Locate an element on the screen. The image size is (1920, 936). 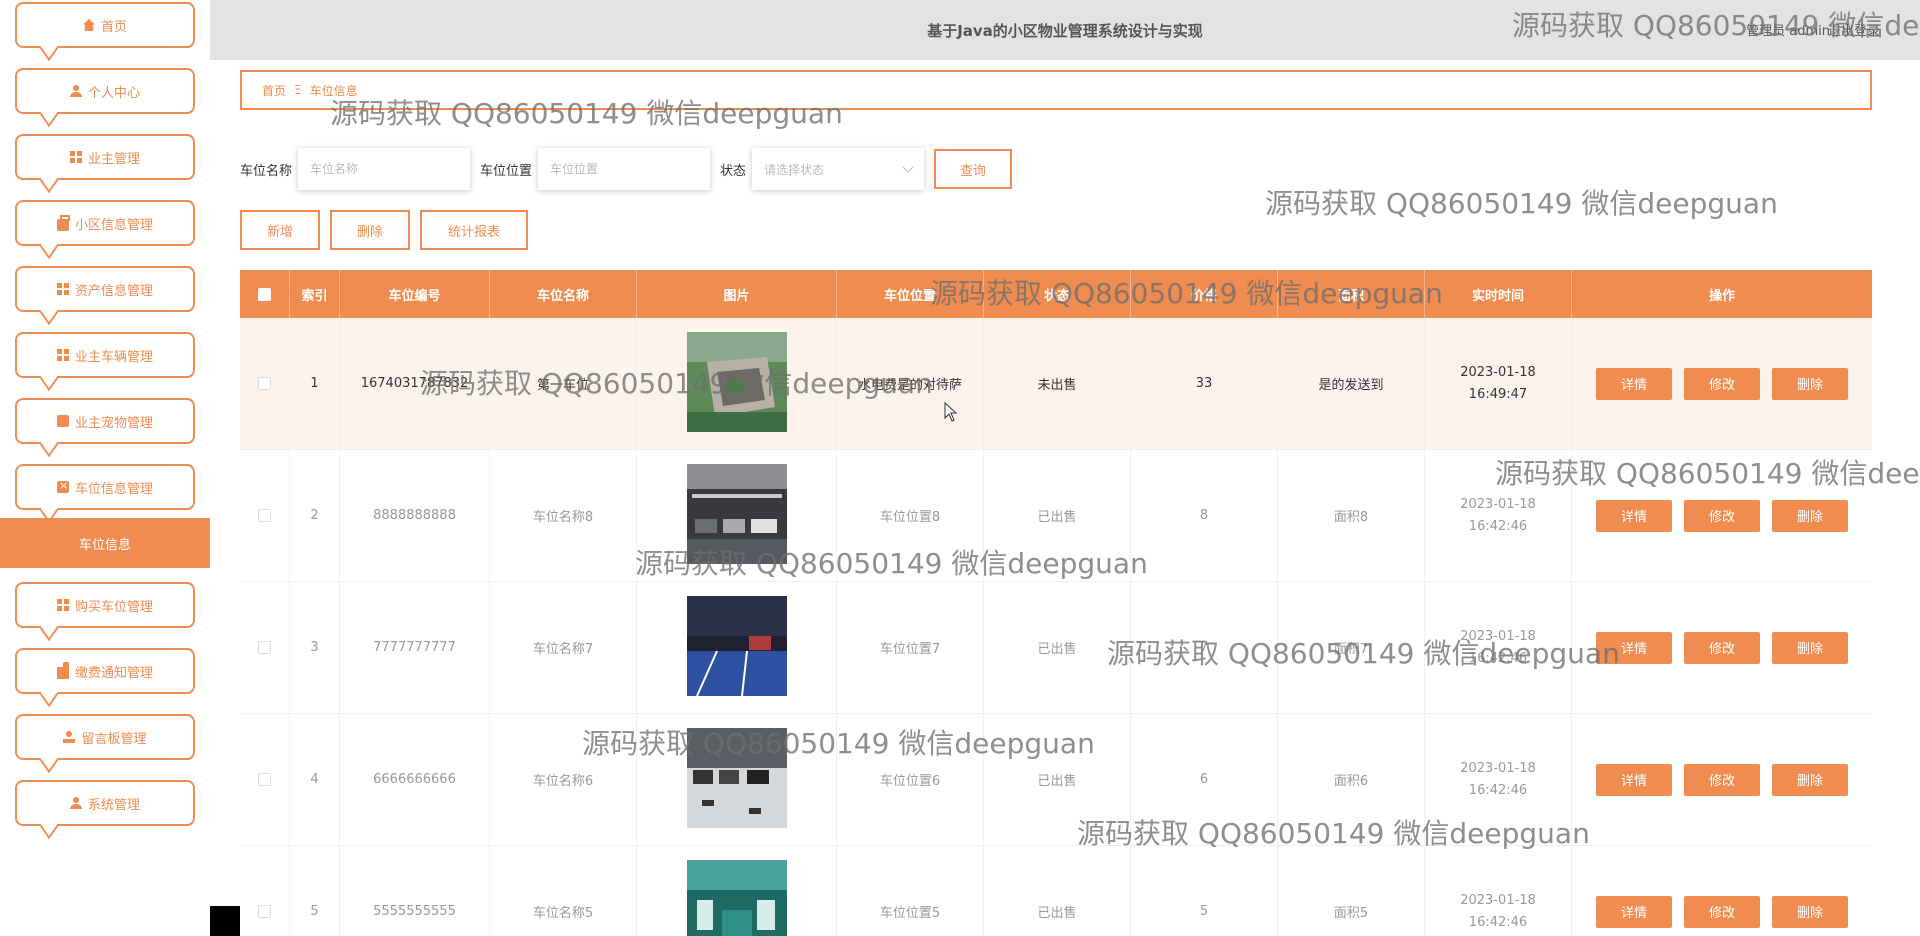
sidebar-item-owners: 业主管理 is located at coordinates (105, 157).